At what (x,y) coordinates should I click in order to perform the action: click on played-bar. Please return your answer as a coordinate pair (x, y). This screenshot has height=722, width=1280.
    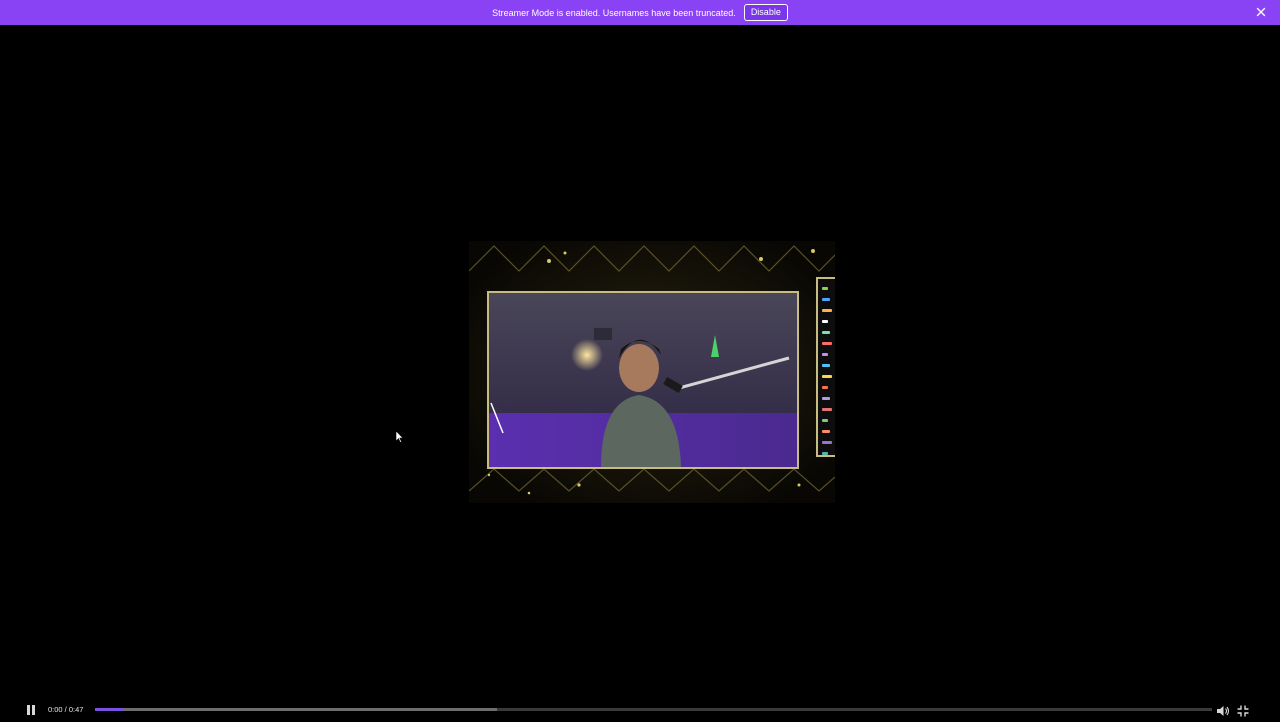
    Looking at the image, I should click on (109, 709).